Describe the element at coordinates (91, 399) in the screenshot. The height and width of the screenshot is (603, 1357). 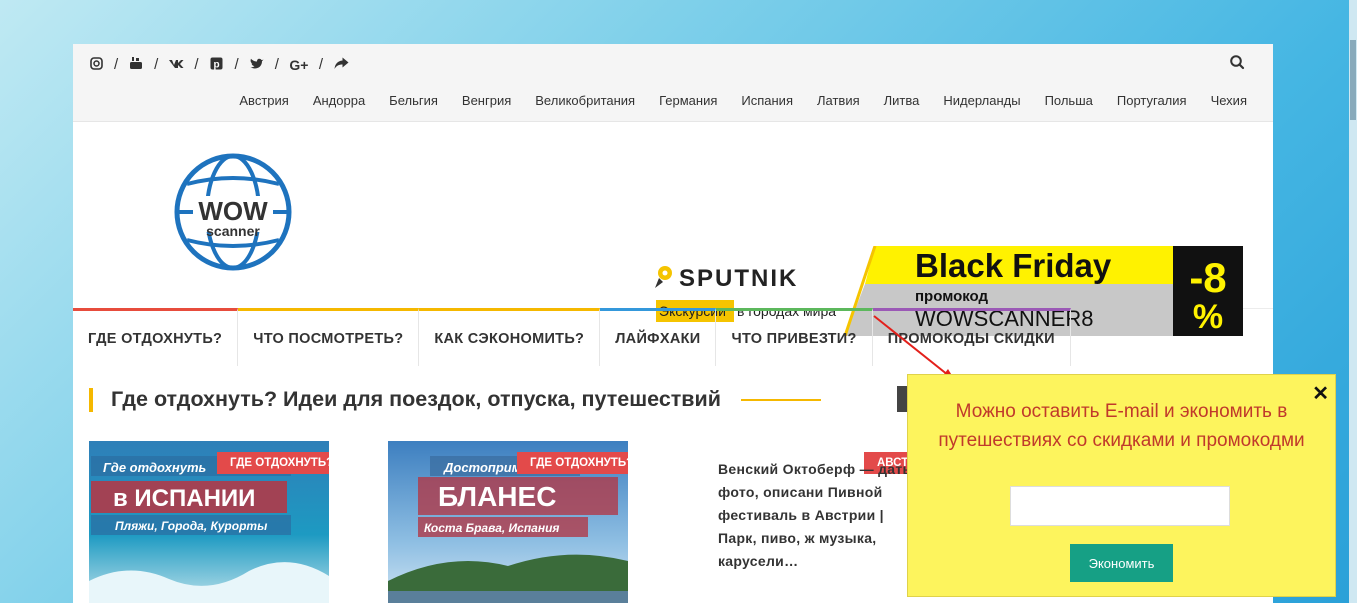
I see `section-accent` at that location.